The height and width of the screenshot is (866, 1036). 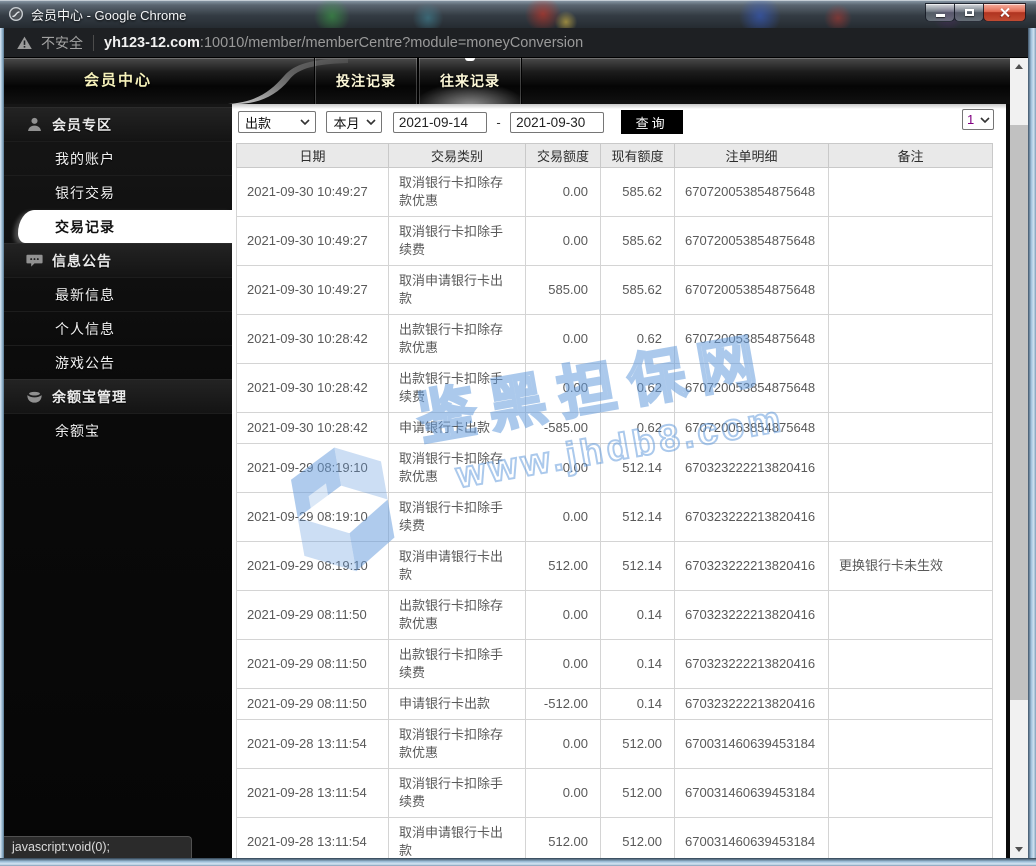 What do you see at coordinates (1019, 412) in the screenshot?
I see `scrollbar-thumb` at bounding box center [1019, 412].